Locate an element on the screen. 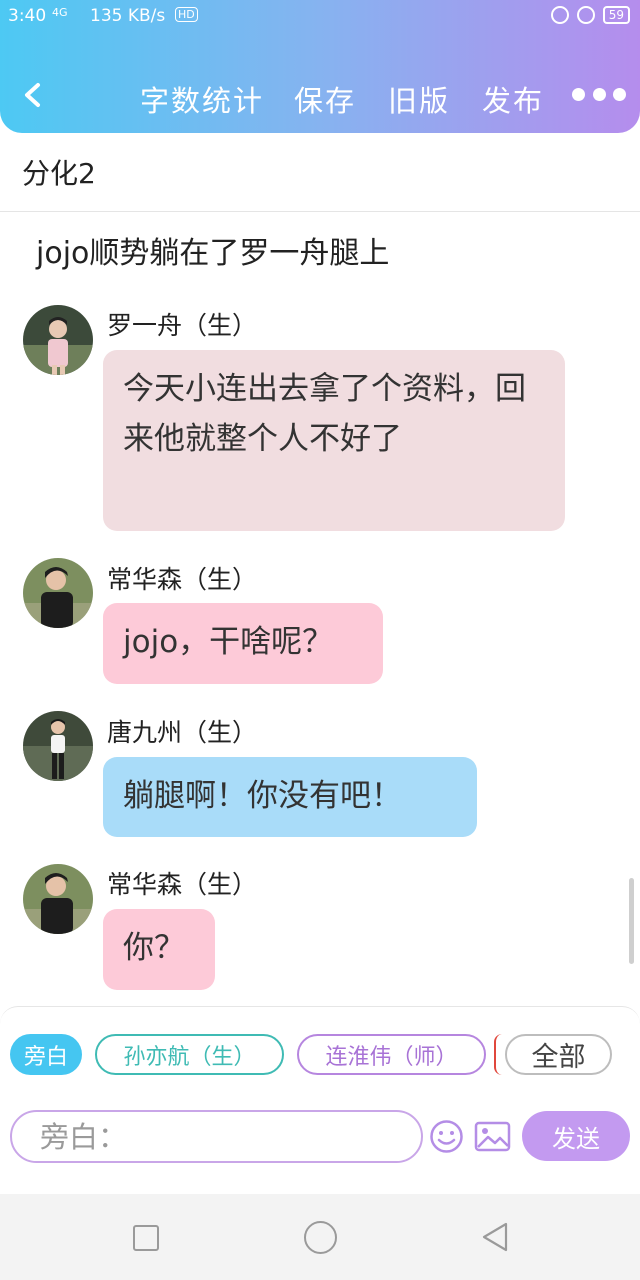 The image size is (640, 1280). hd-badge: HD is located at coordinates (186, 14).